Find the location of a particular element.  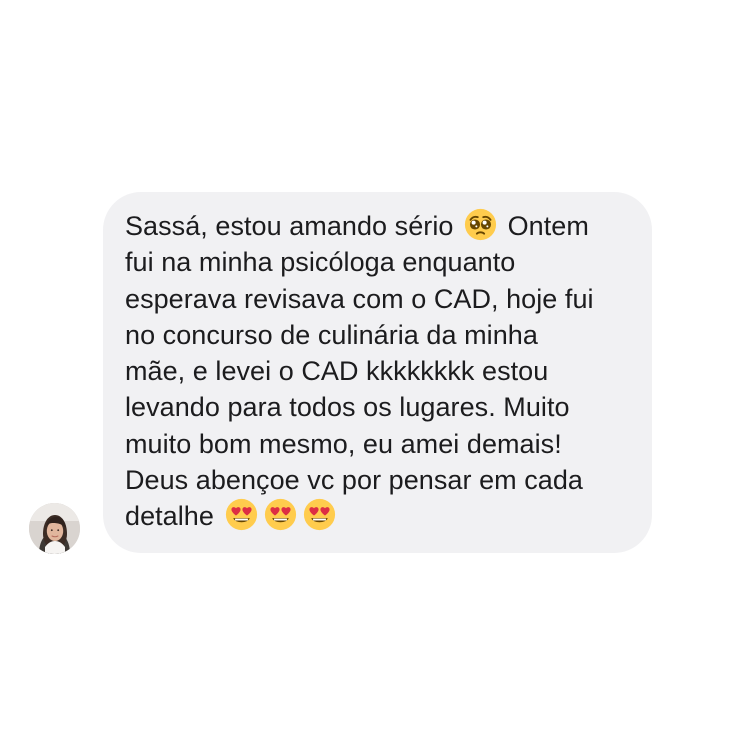

message-line-8: Deus abençoe vc por pensar em cada is located at coordinates (354, 480).